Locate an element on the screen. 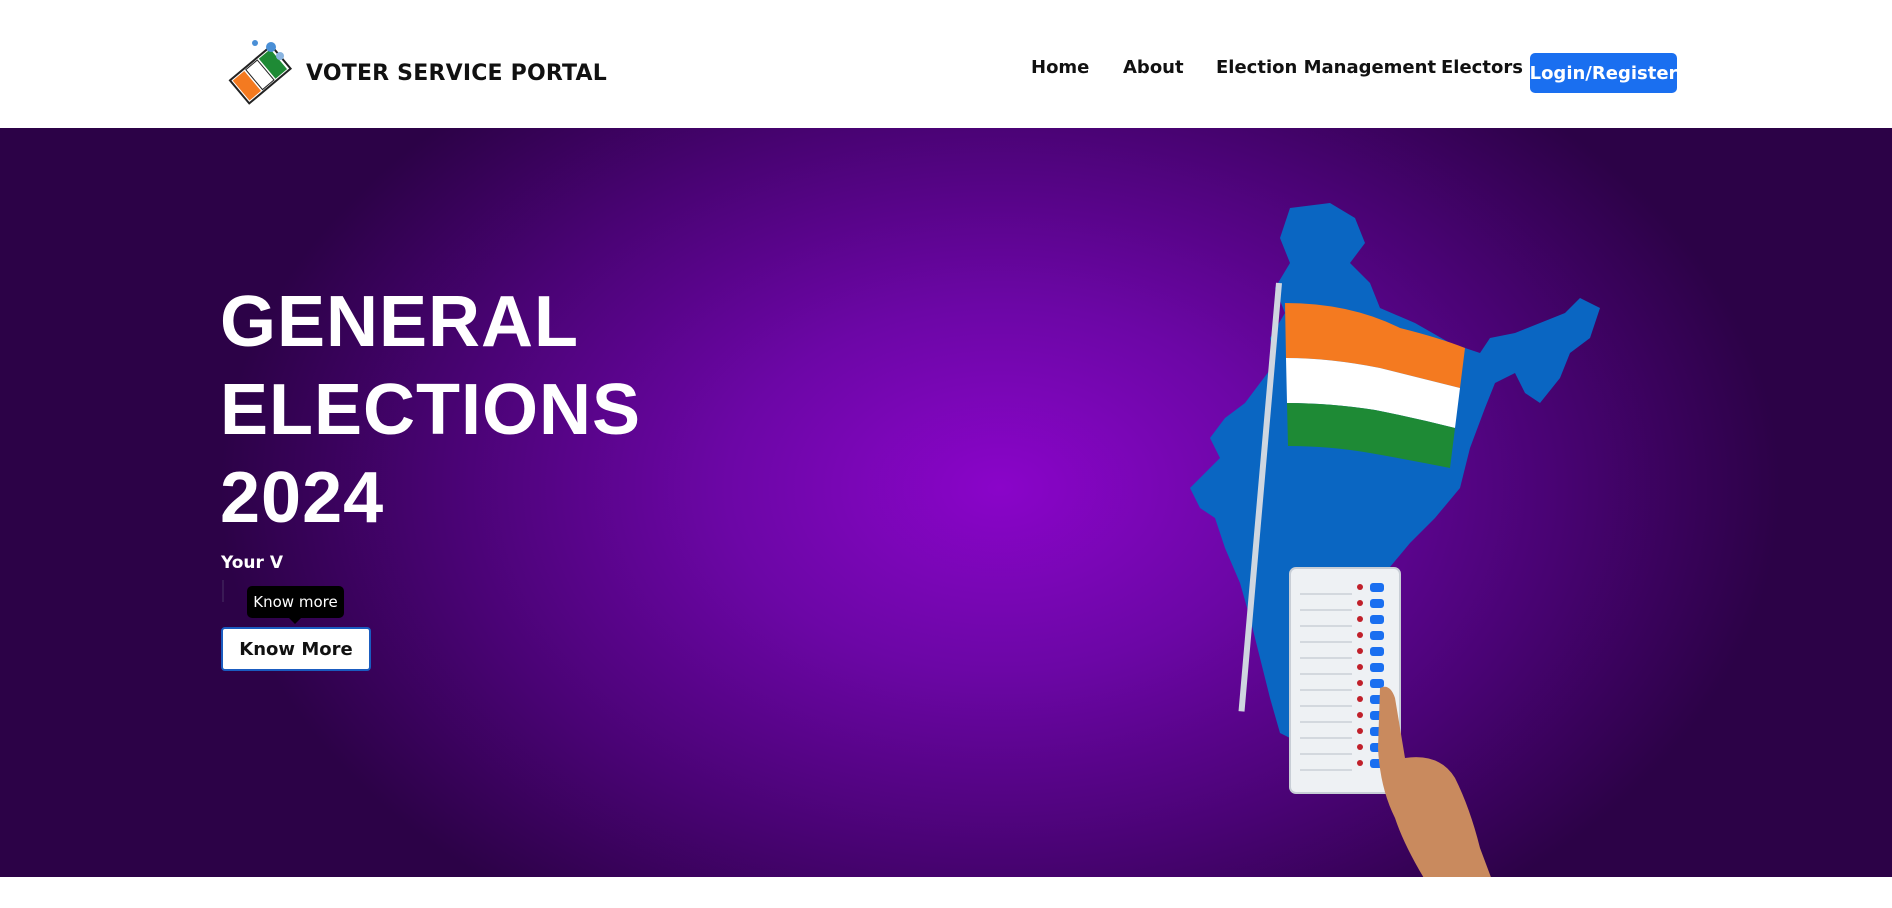 The width and height of the screenshot is (1892, 908). nav-electors: Electors is located at coordinates (1482, 67).